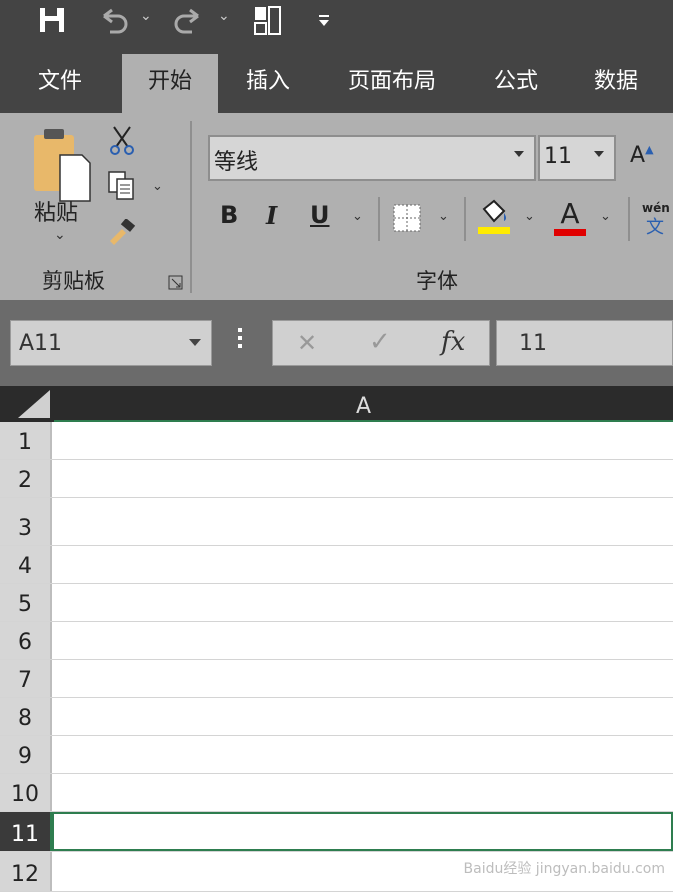  What do you see at coordinates (564, 869) in the screenshot?
I see `watermark: Baidu经验 jingyan.baidu.com` at bounding box center [564, 869].